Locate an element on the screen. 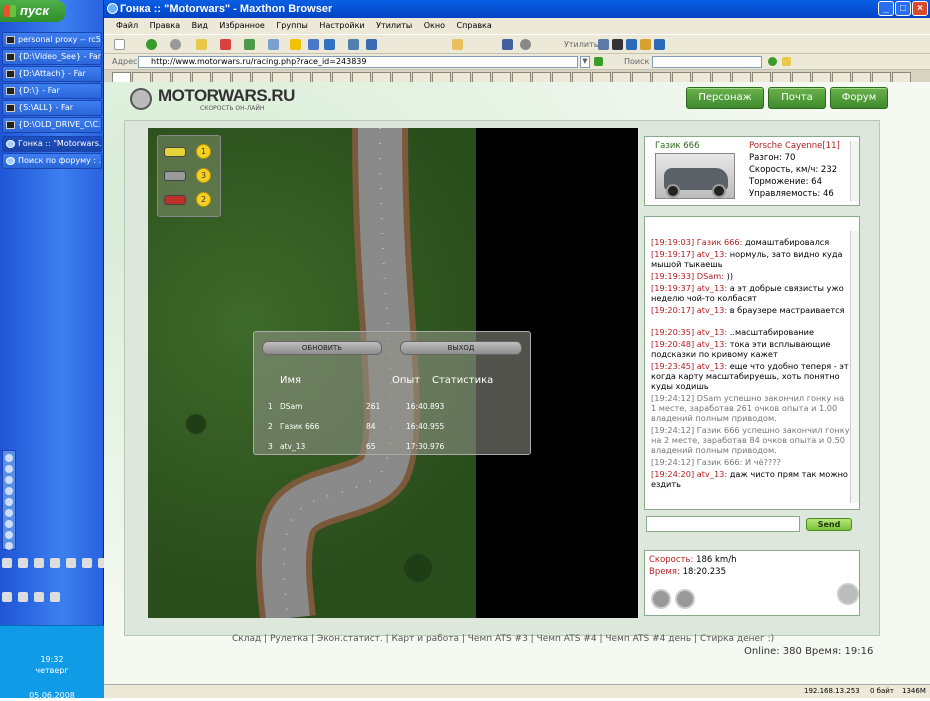  taskbar-item-label: {S:\ALL} - Far is located at coordinates (46, 107).